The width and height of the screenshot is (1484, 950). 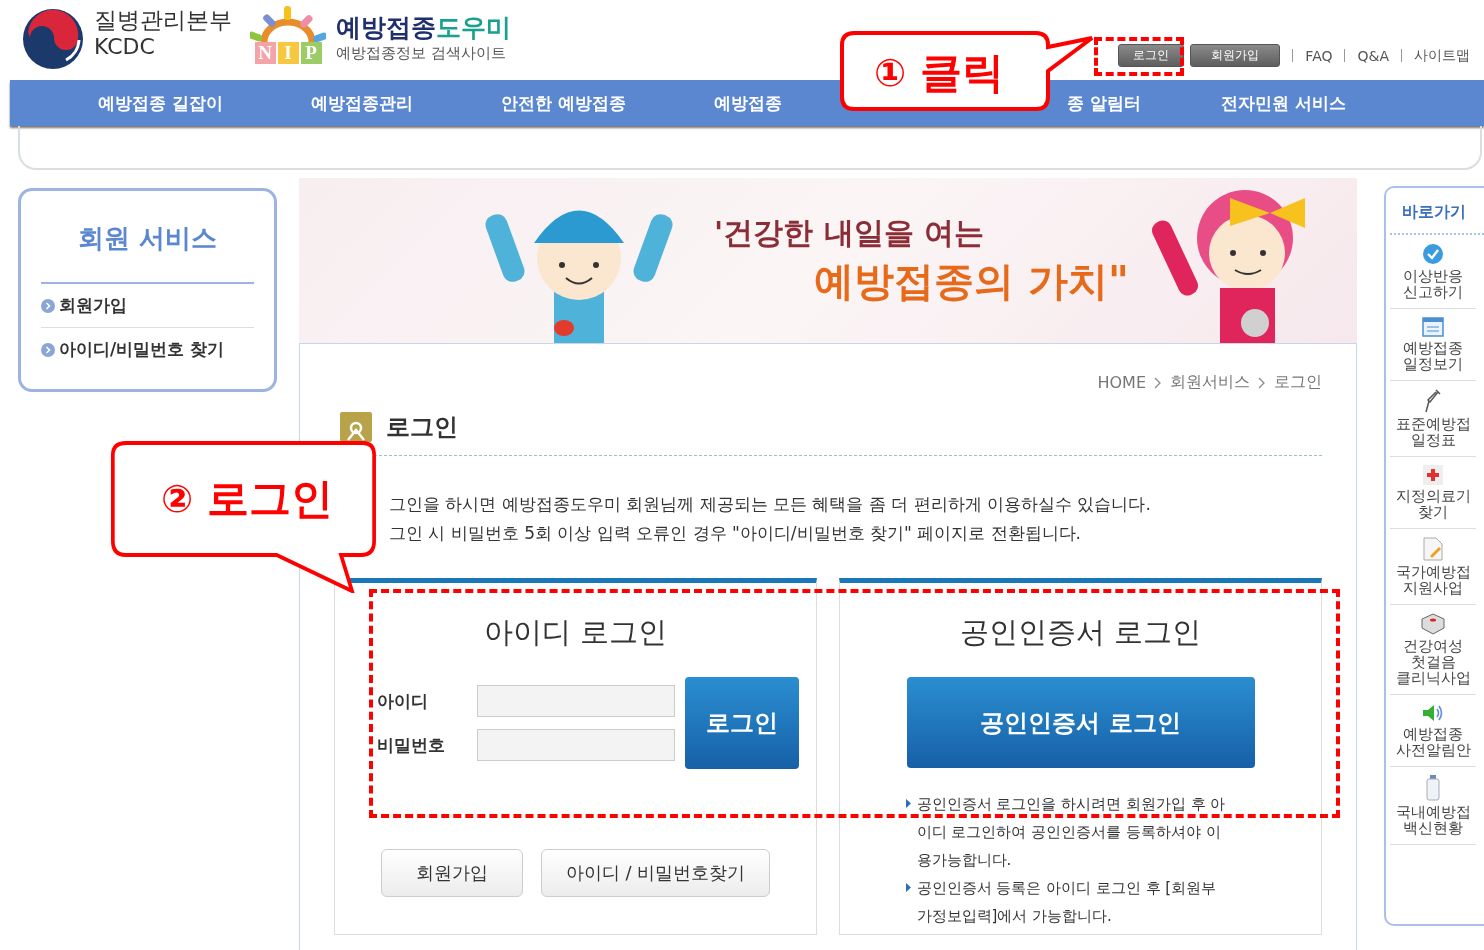 I want to click on intro-text: 그인을 하시면 예방접종도우미 회원님께 제공되는 모든 혜택을 좀 더 편리하게 이용하실수 있습니다., so click(x=770, y=504).